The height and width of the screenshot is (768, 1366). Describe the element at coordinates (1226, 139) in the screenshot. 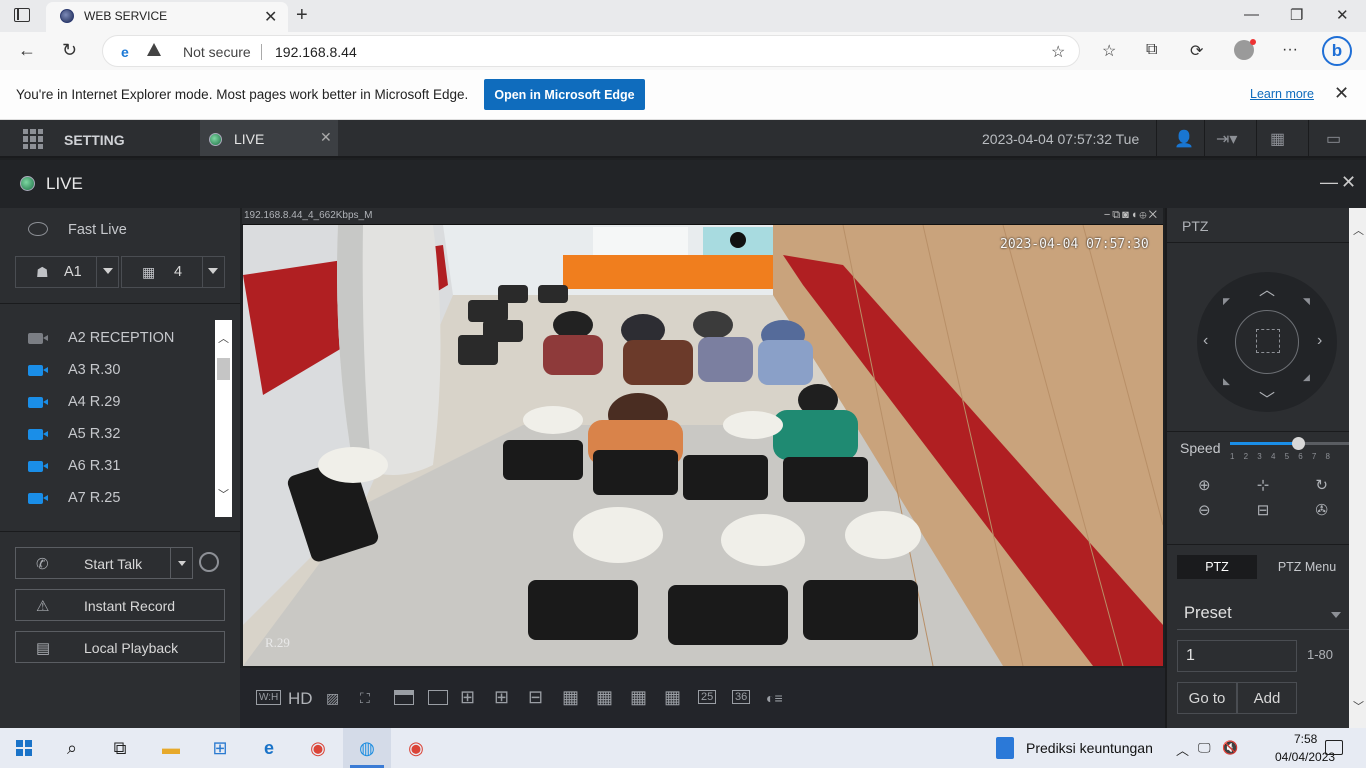

I see `logout-icon: ⇥▾` at that location.